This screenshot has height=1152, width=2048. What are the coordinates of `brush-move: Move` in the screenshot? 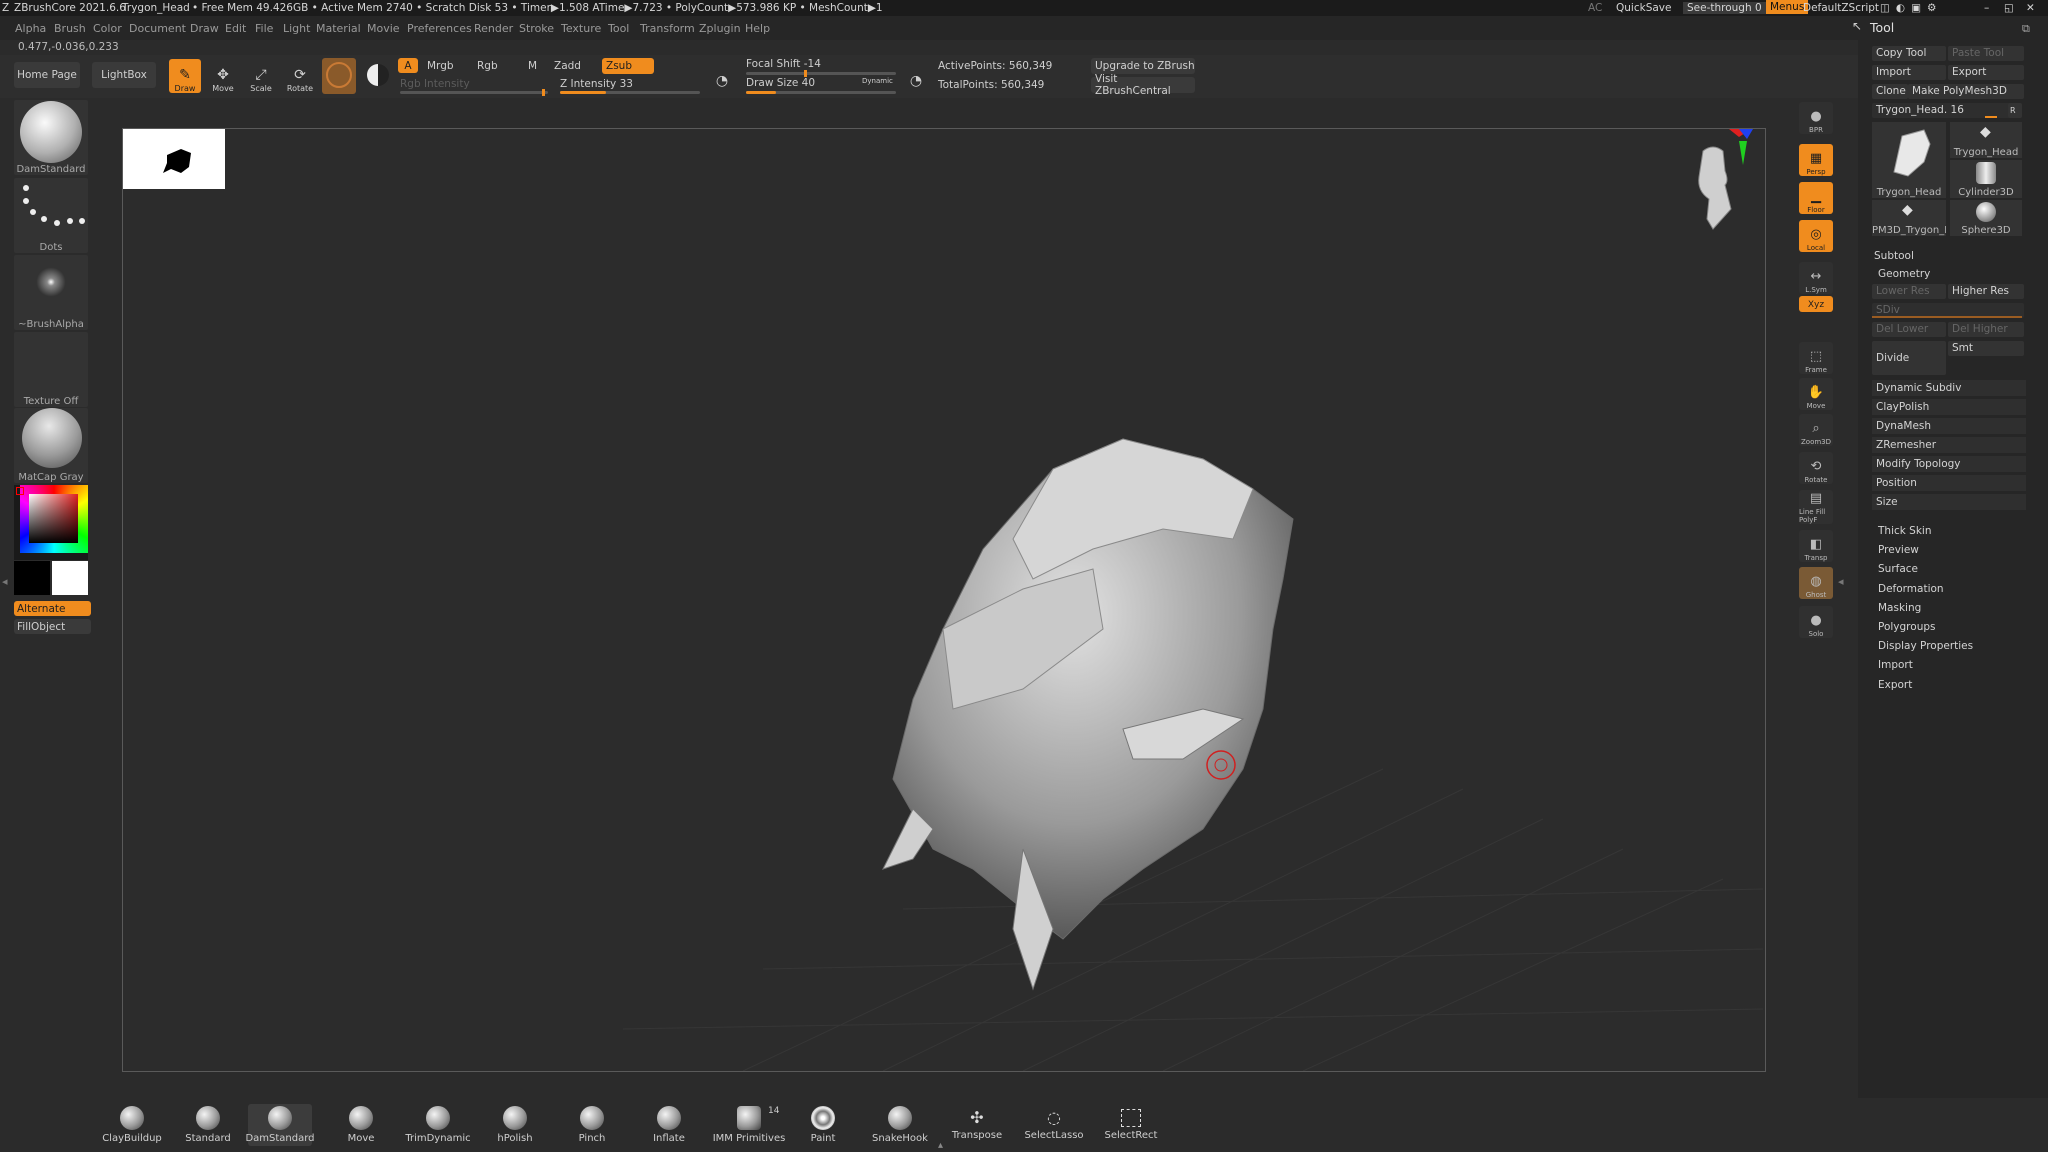 It's located at (361, 1125).